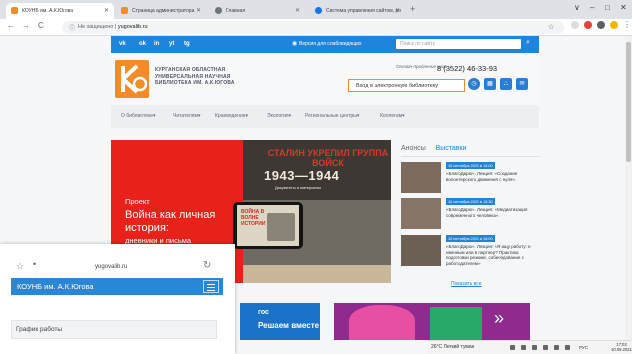  I want to click on library-logo, so click(132, 79).